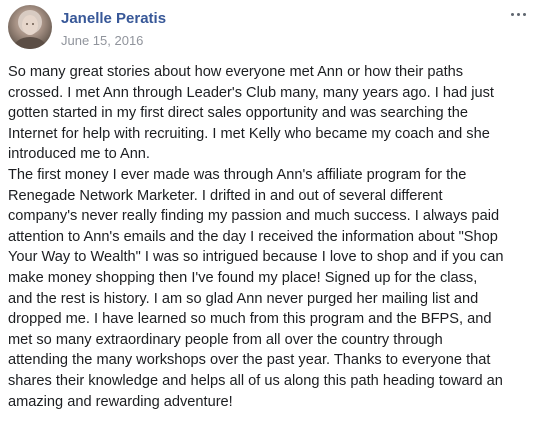  I want to click on ellipsis-horizontal-icon, so click(512, 14).